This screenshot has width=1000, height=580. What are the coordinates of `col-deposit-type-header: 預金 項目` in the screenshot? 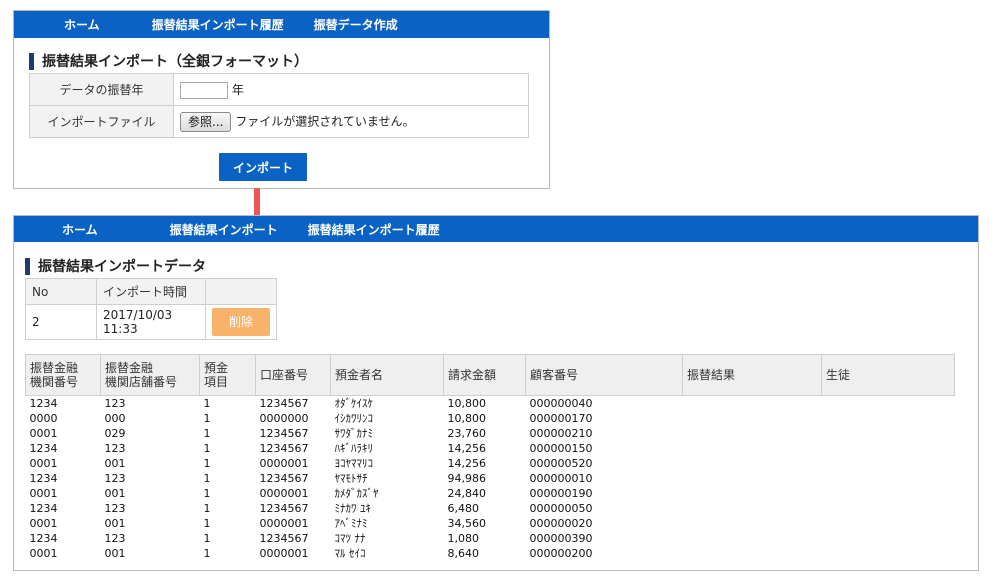 It's located at (227, 375).